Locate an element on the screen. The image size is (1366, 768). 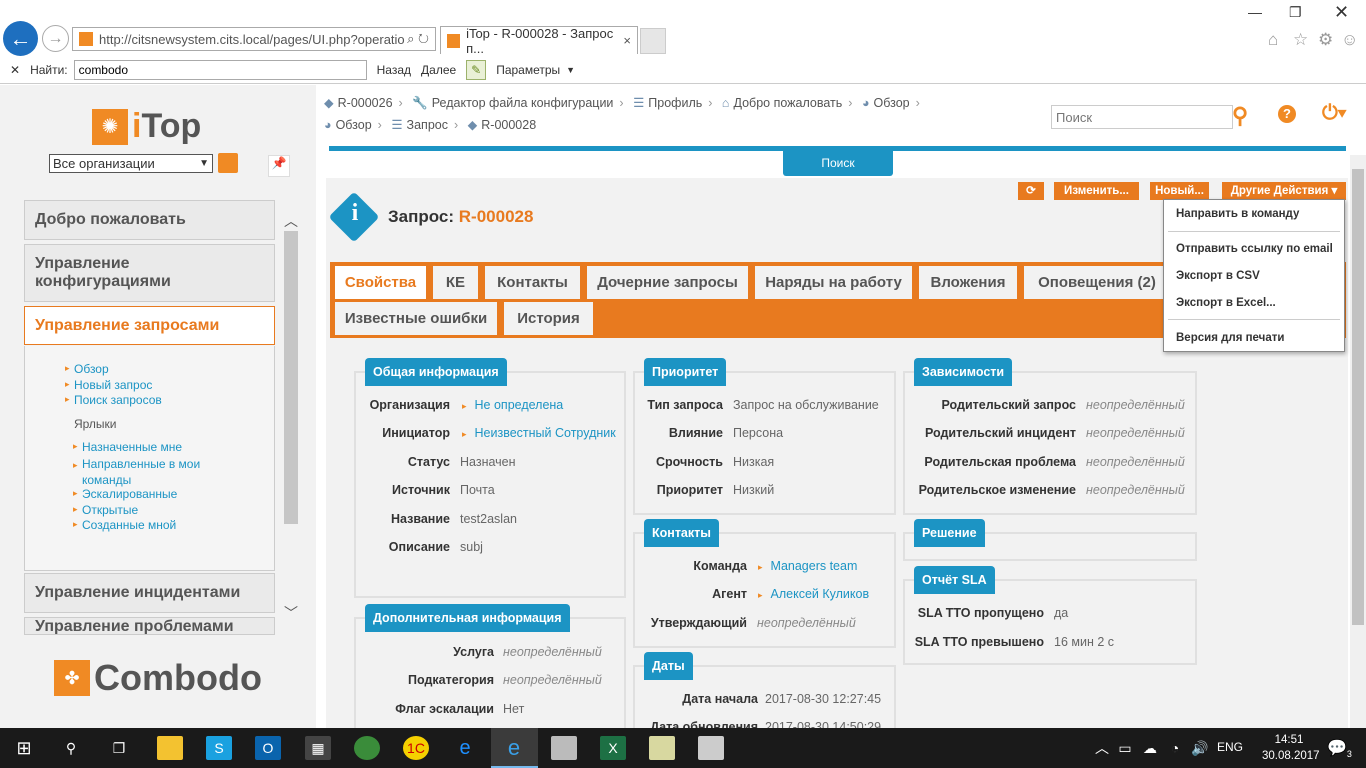
breadcrumb-item: Редактор файла конфигурации is located at coordinates (523, 103).